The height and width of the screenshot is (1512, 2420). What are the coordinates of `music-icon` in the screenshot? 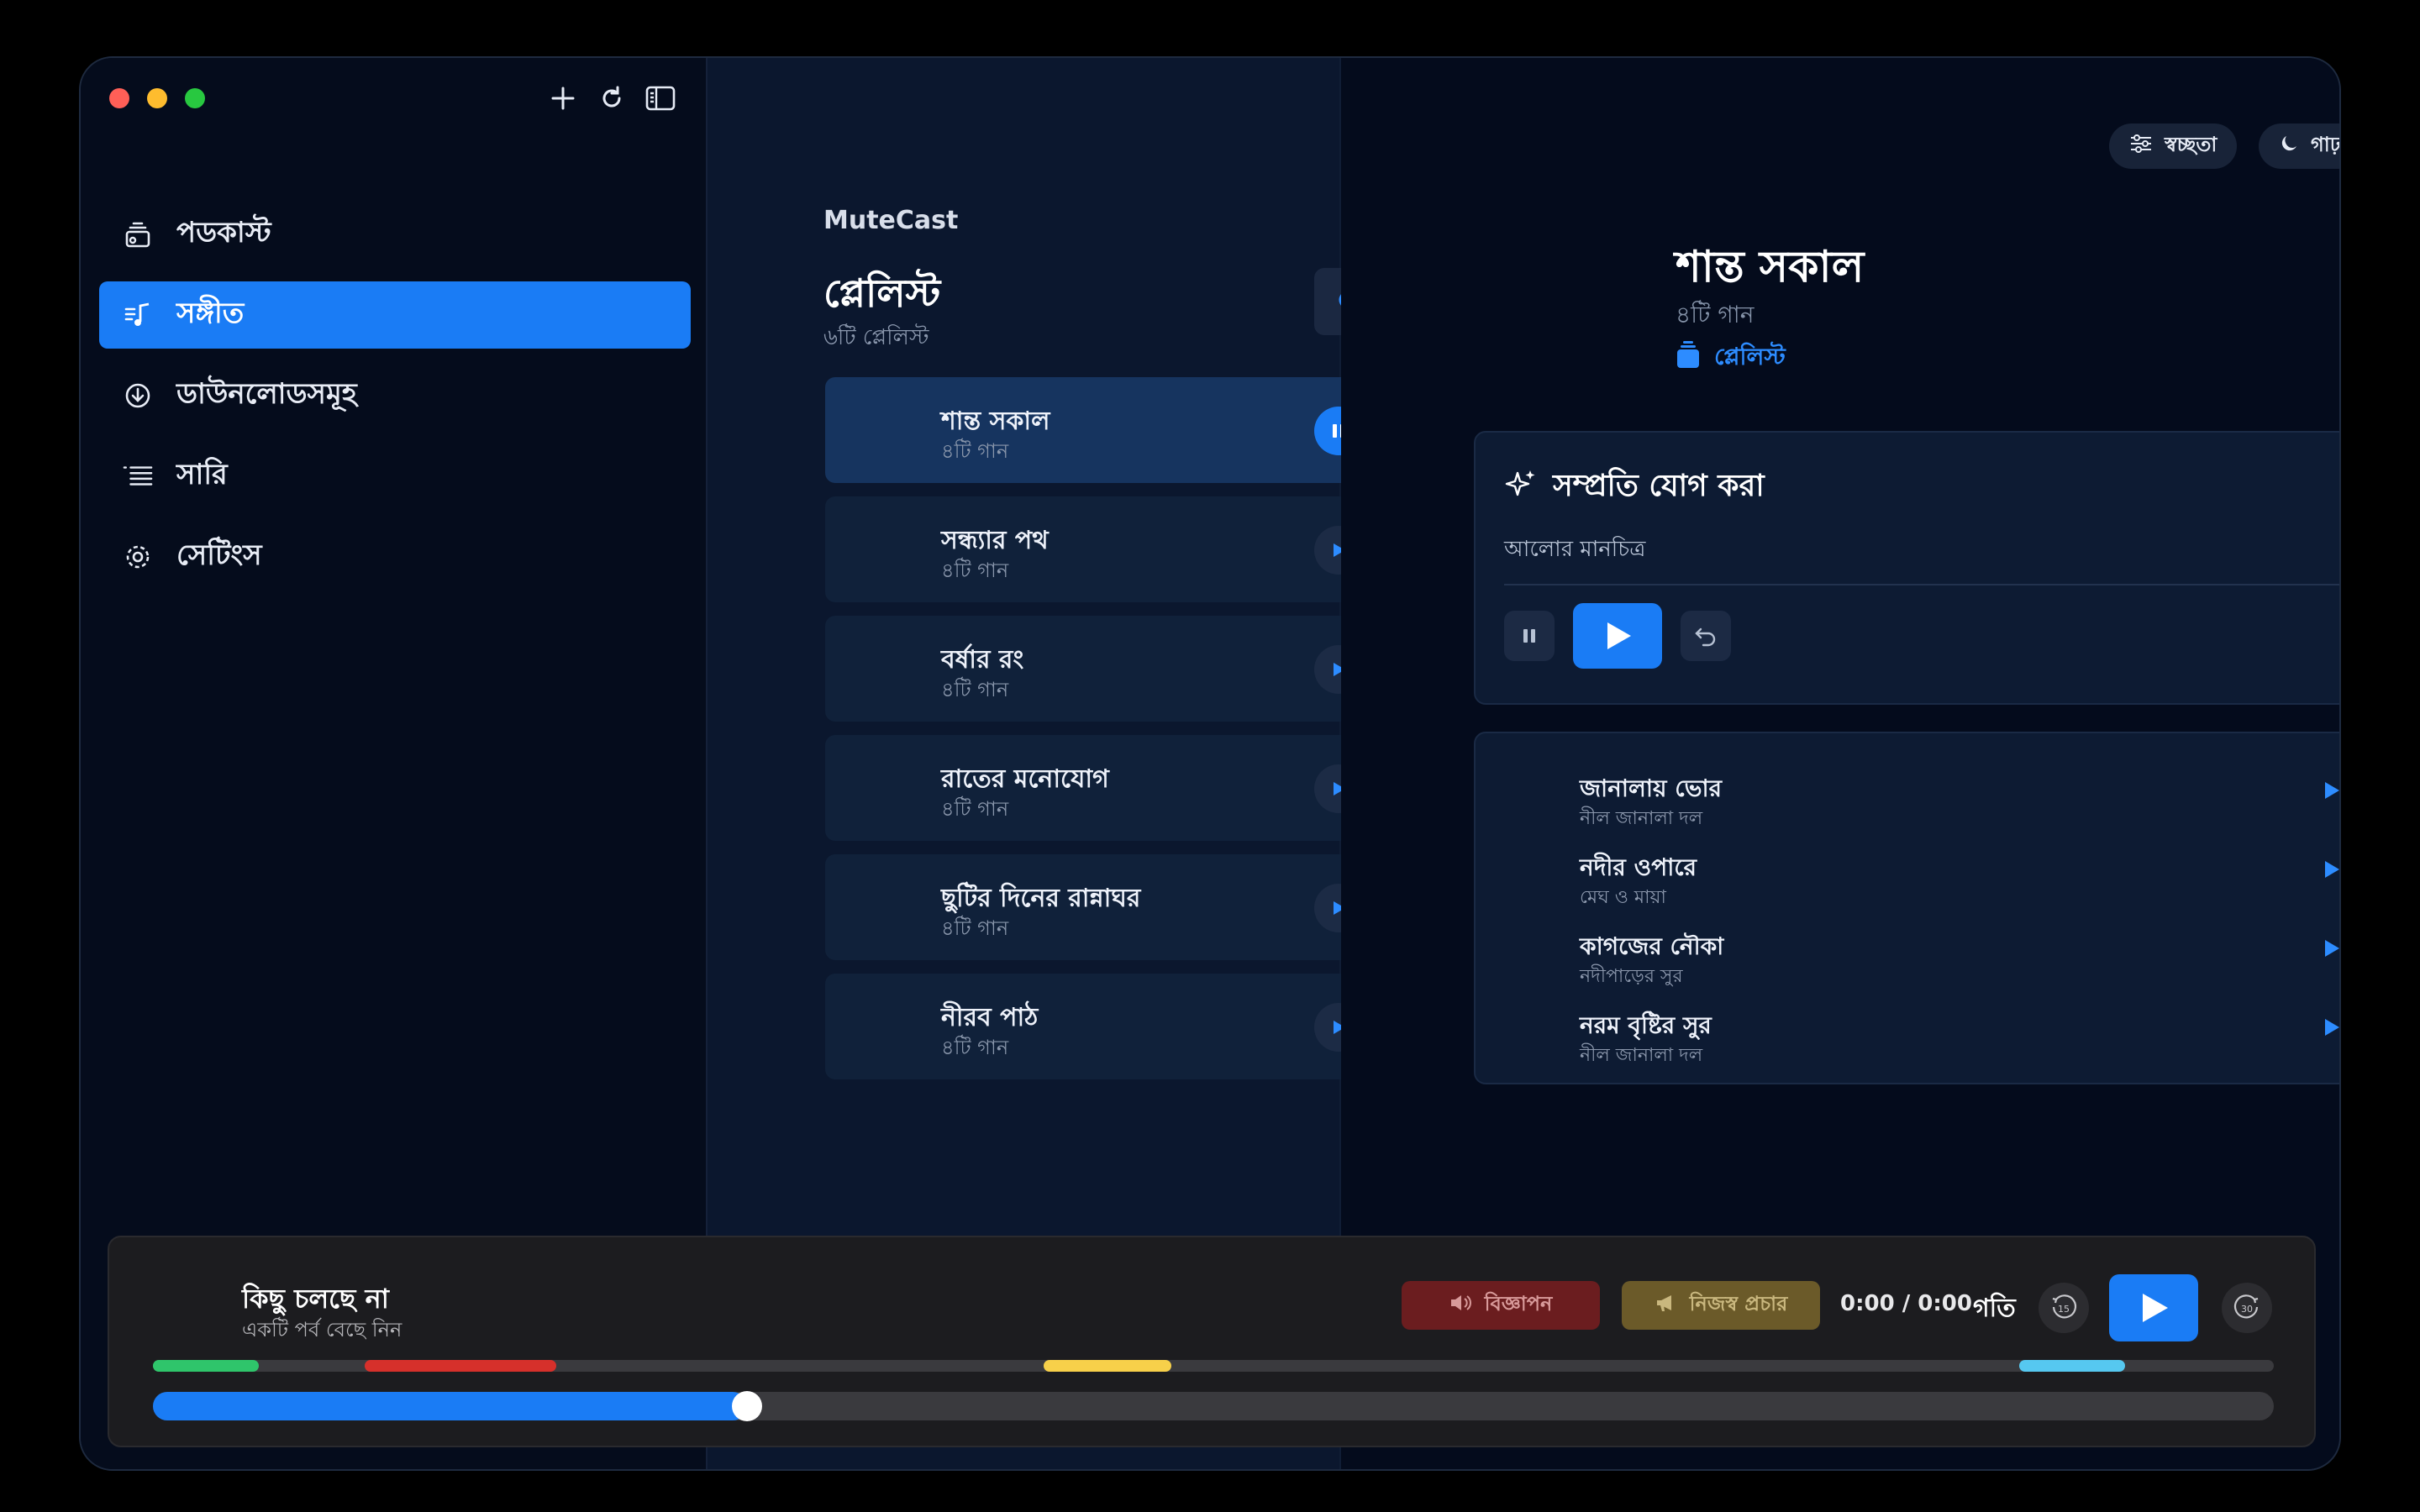 It's located at (138, 315).